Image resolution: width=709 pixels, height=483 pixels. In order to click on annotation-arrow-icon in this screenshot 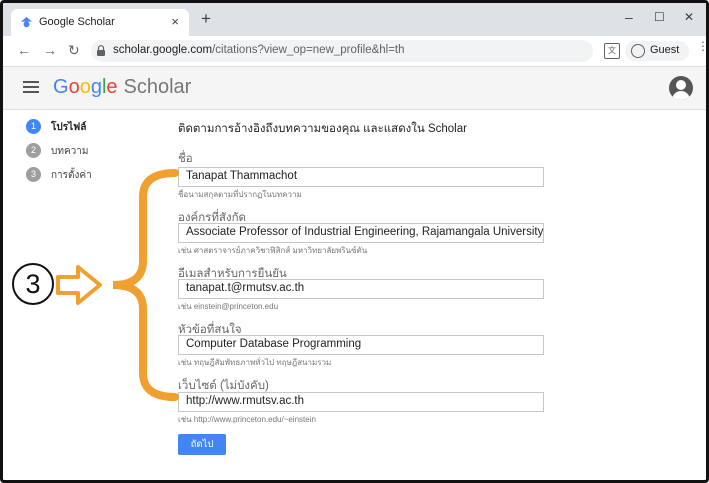, I will do `click(79, 285)`.